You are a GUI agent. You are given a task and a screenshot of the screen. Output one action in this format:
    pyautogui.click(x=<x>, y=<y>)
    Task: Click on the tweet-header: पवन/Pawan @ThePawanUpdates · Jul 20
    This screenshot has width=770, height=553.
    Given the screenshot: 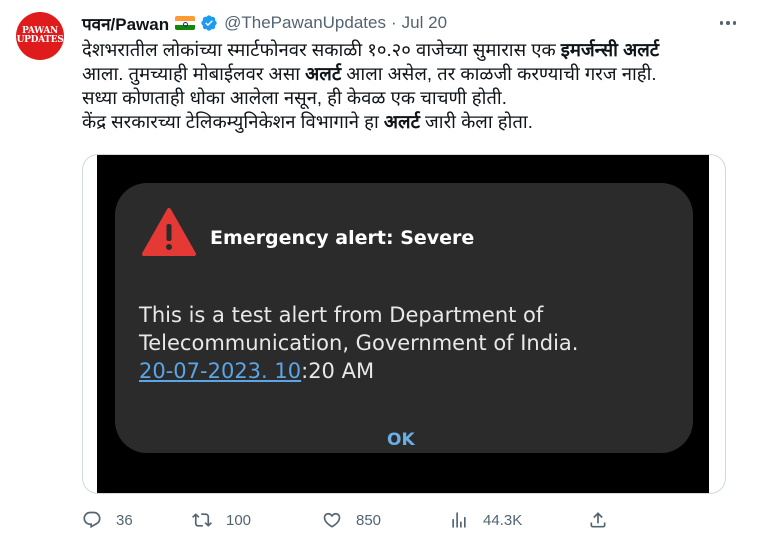 What is the action you would take?
    pyautogui.click(x=264, y=23)
    